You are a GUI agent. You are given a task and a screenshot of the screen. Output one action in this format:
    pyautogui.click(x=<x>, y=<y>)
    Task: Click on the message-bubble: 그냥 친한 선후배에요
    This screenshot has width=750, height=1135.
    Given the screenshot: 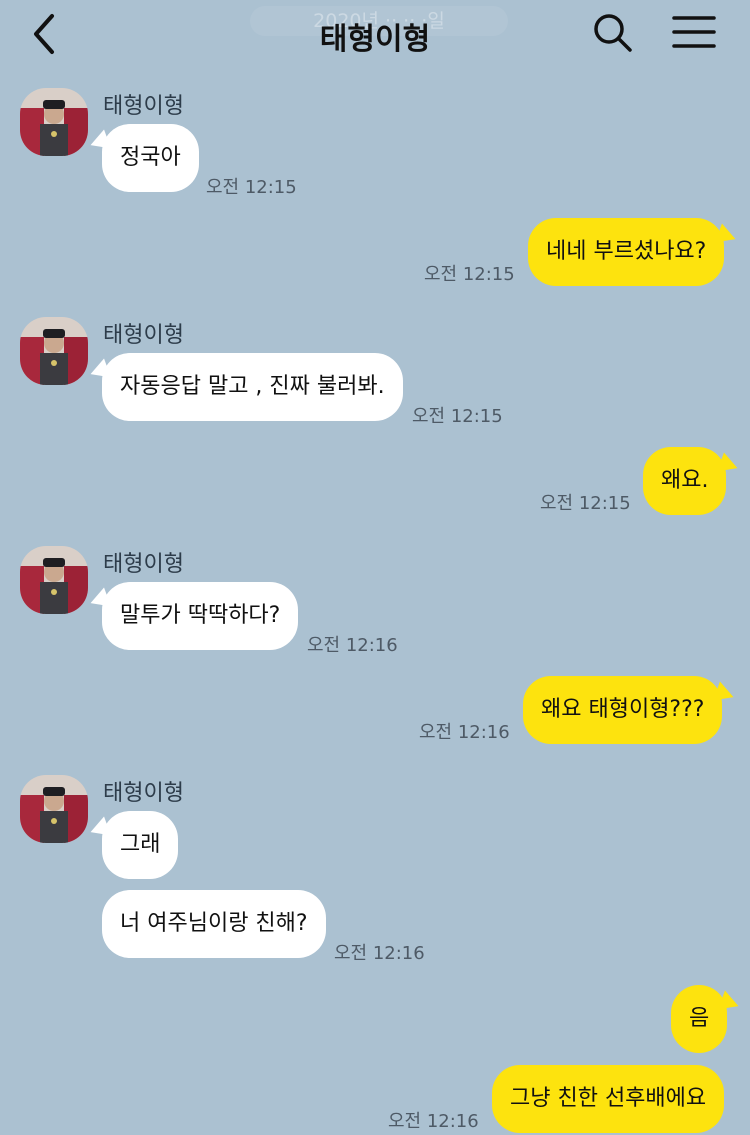 What is the action you would take?
    pyautogui.click(x=608, y=1099)
    